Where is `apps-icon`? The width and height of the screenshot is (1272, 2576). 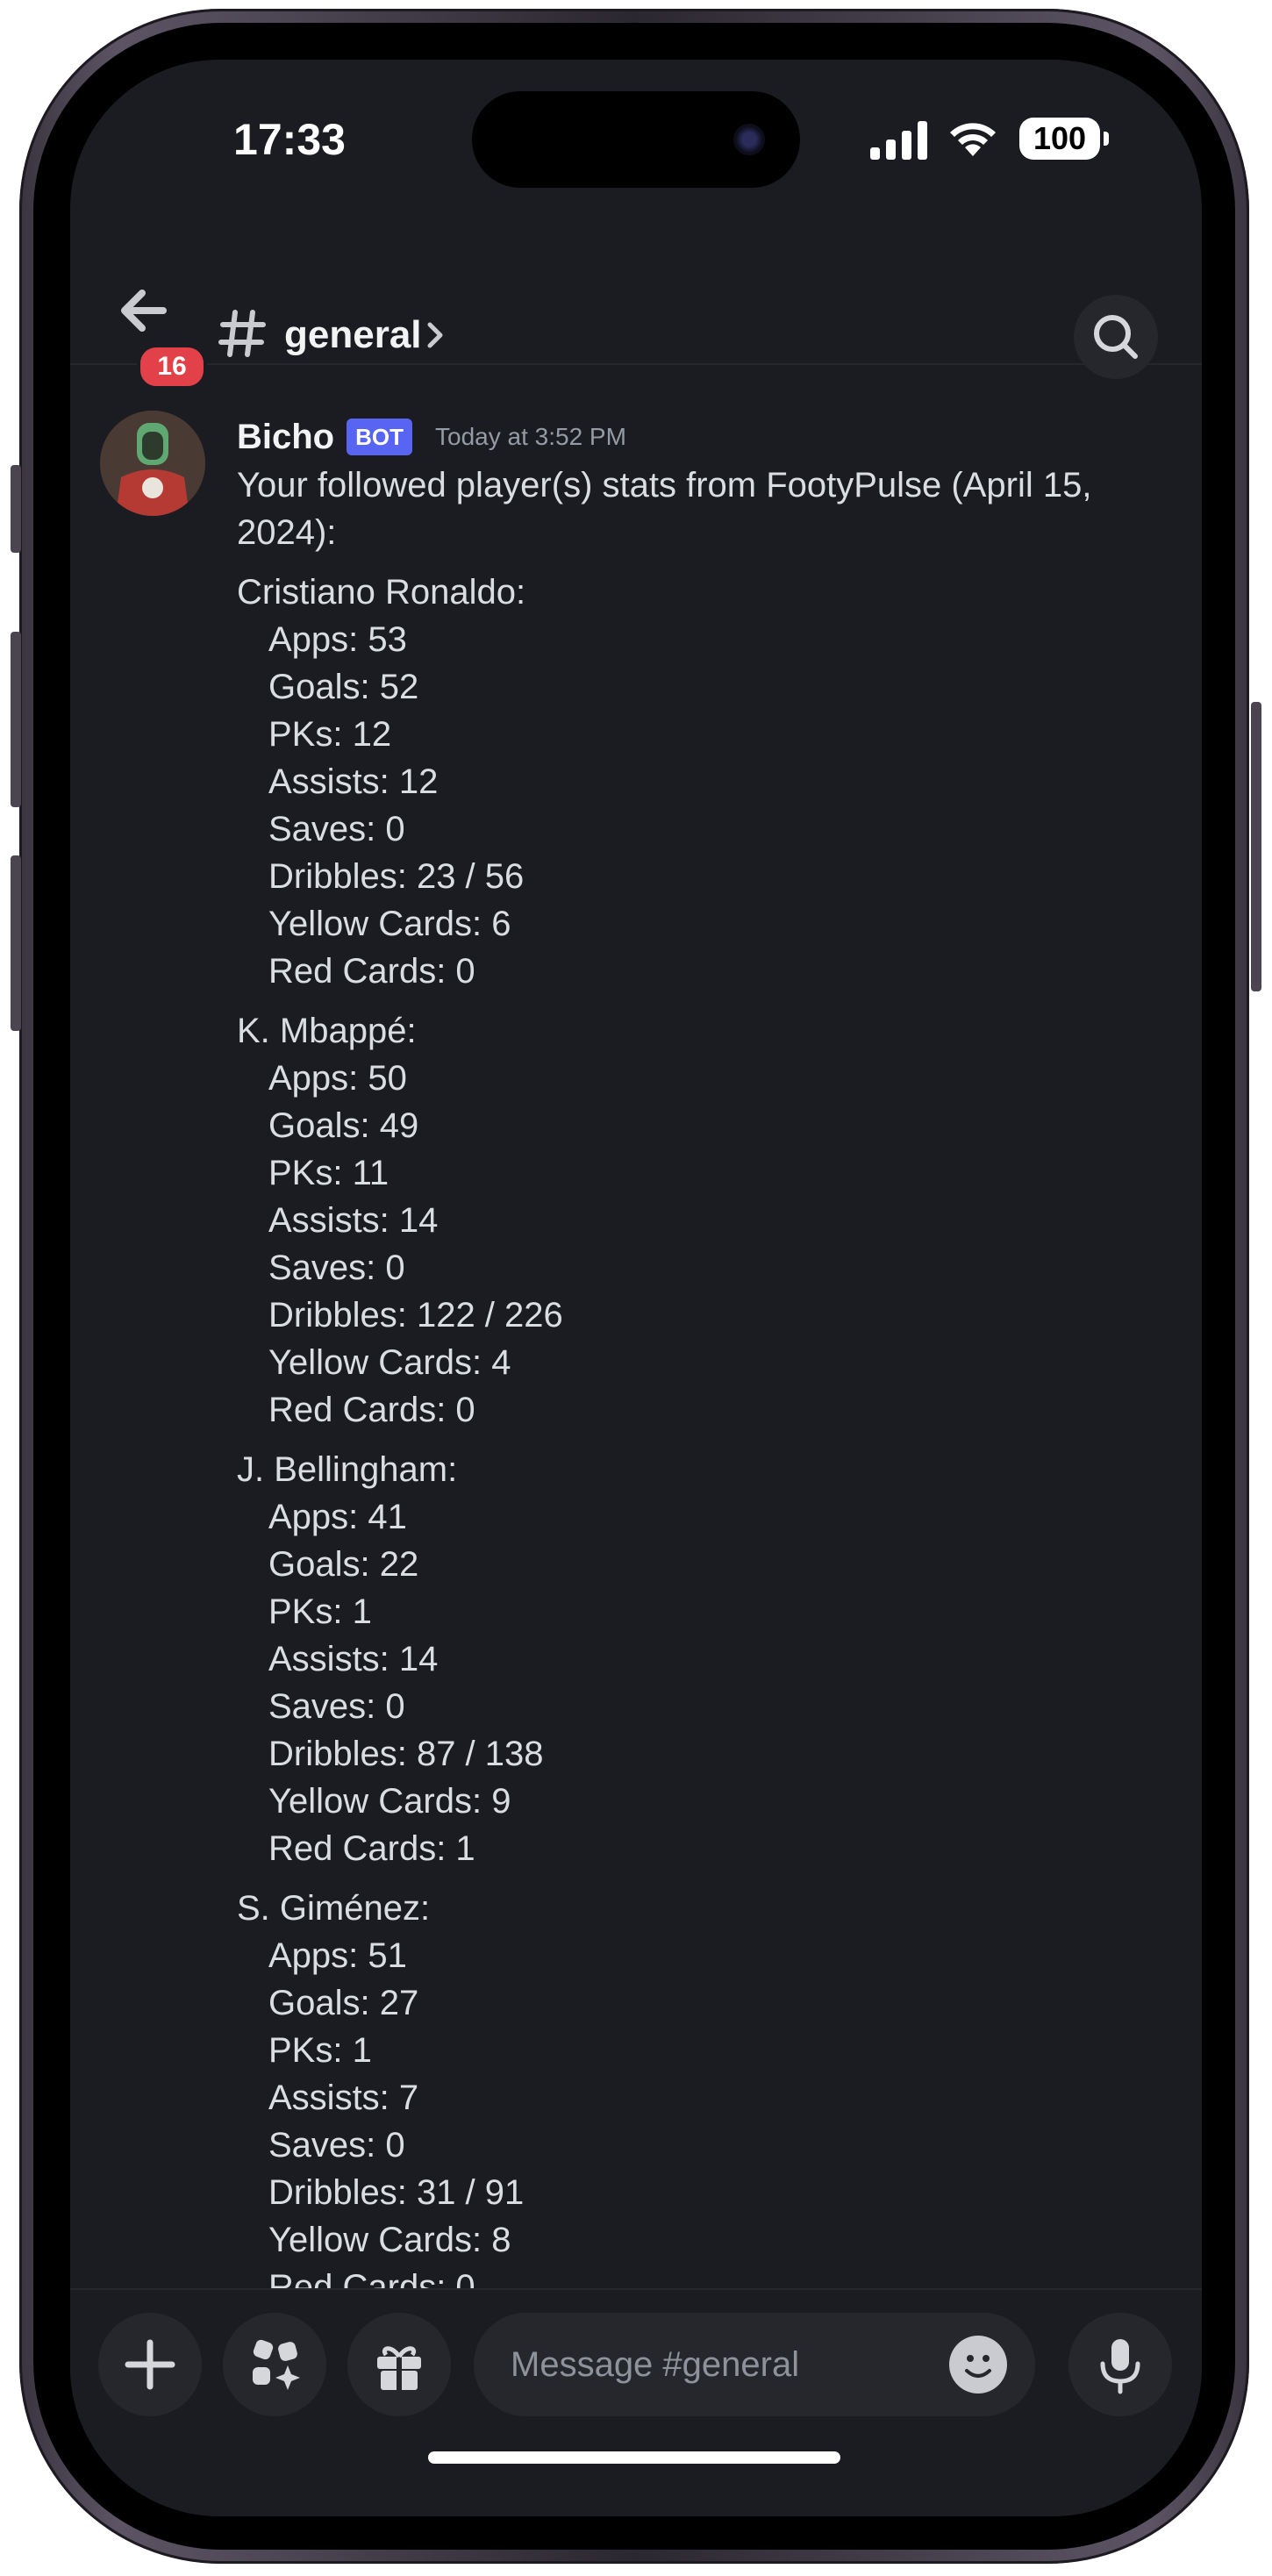
apps-icon is located at coordinates (276, 2364).